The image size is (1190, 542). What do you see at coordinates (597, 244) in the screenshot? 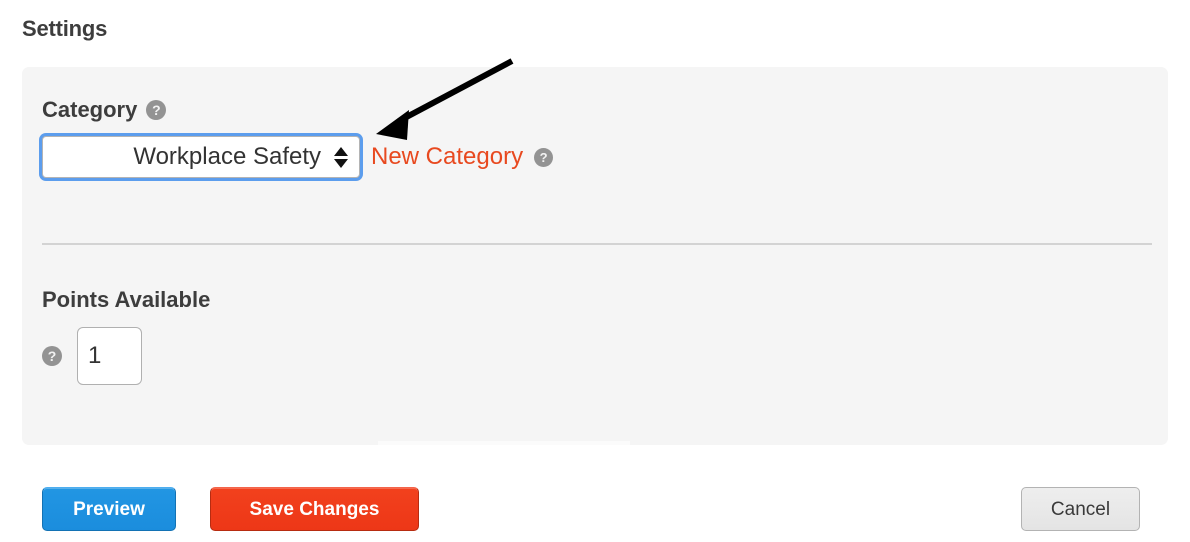
I see `section-divider` at bounding box center [597, 244].